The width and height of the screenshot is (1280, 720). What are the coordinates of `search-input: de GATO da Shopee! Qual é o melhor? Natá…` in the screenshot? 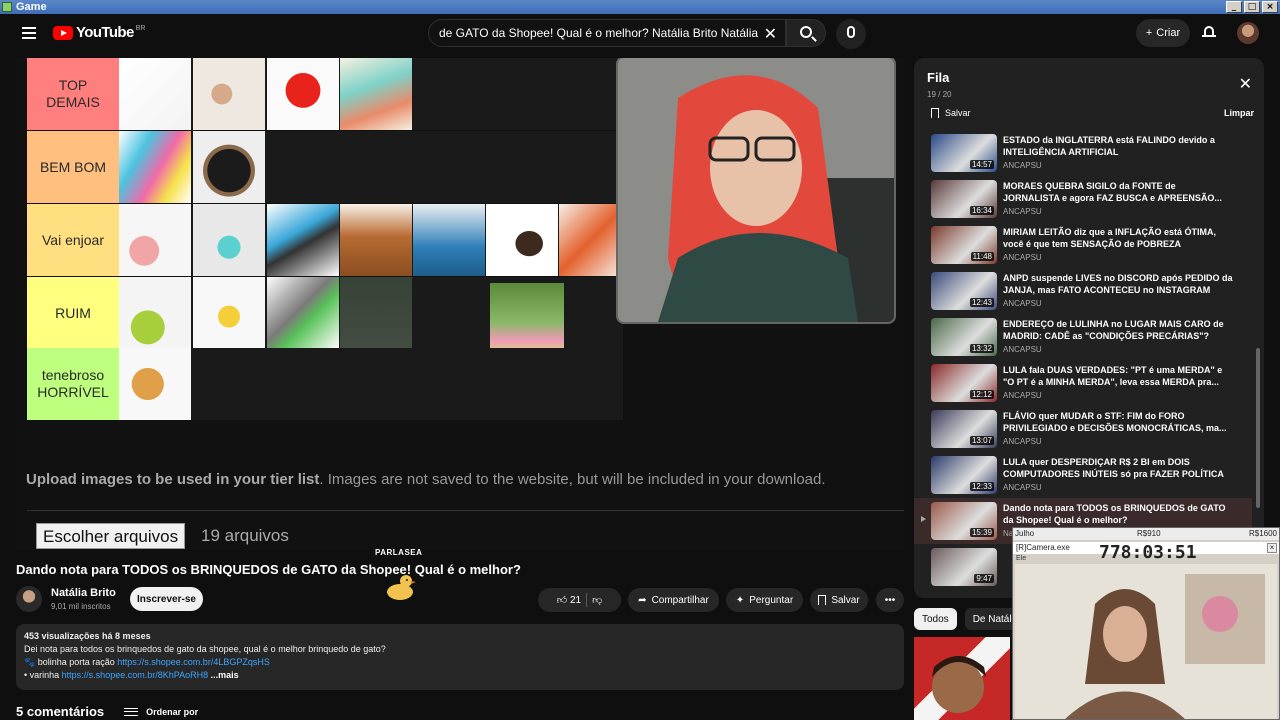 It's located at (607, 33).